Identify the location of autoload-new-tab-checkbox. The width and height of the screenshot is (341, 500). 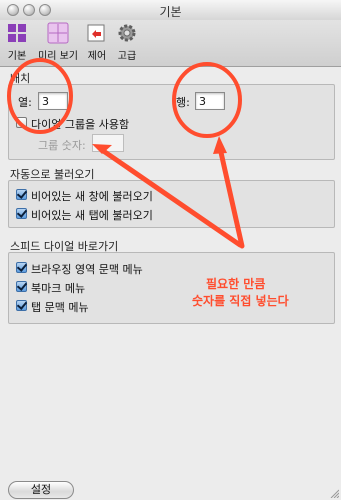
(21, 213).